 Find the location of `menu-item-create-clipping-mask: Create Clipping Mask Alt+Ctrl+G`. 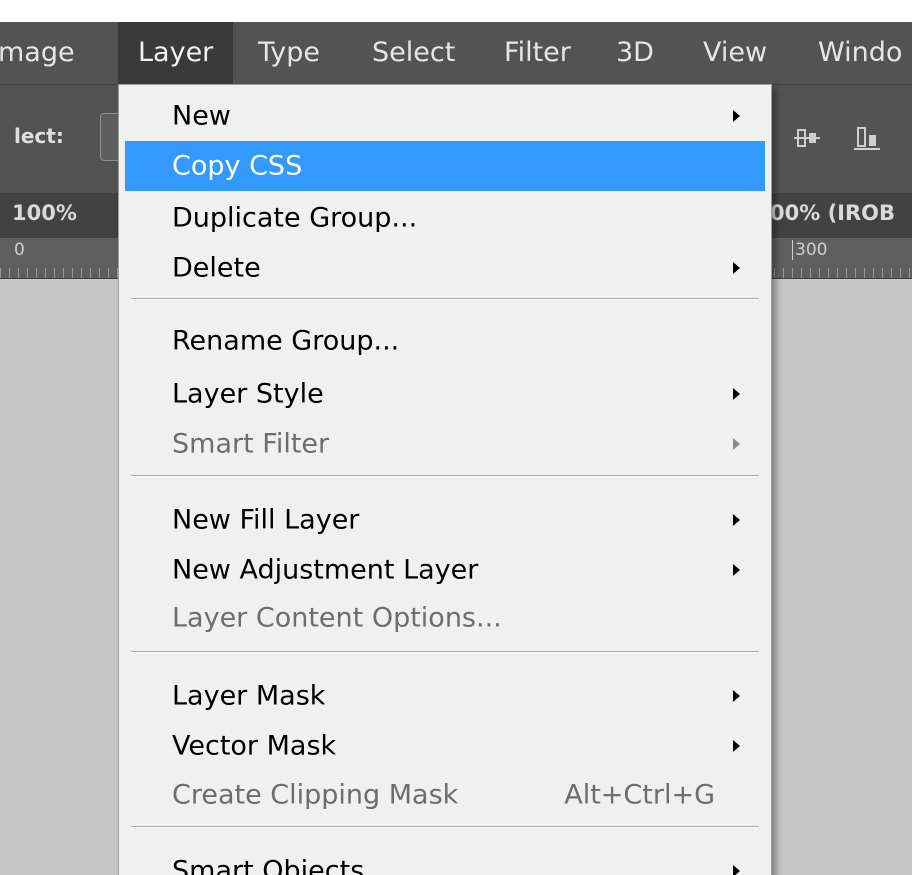

menu-item-create-clipping-mask: Create Clipping Mask Alt+Ctrl+G is located at coordinates (445, 795).